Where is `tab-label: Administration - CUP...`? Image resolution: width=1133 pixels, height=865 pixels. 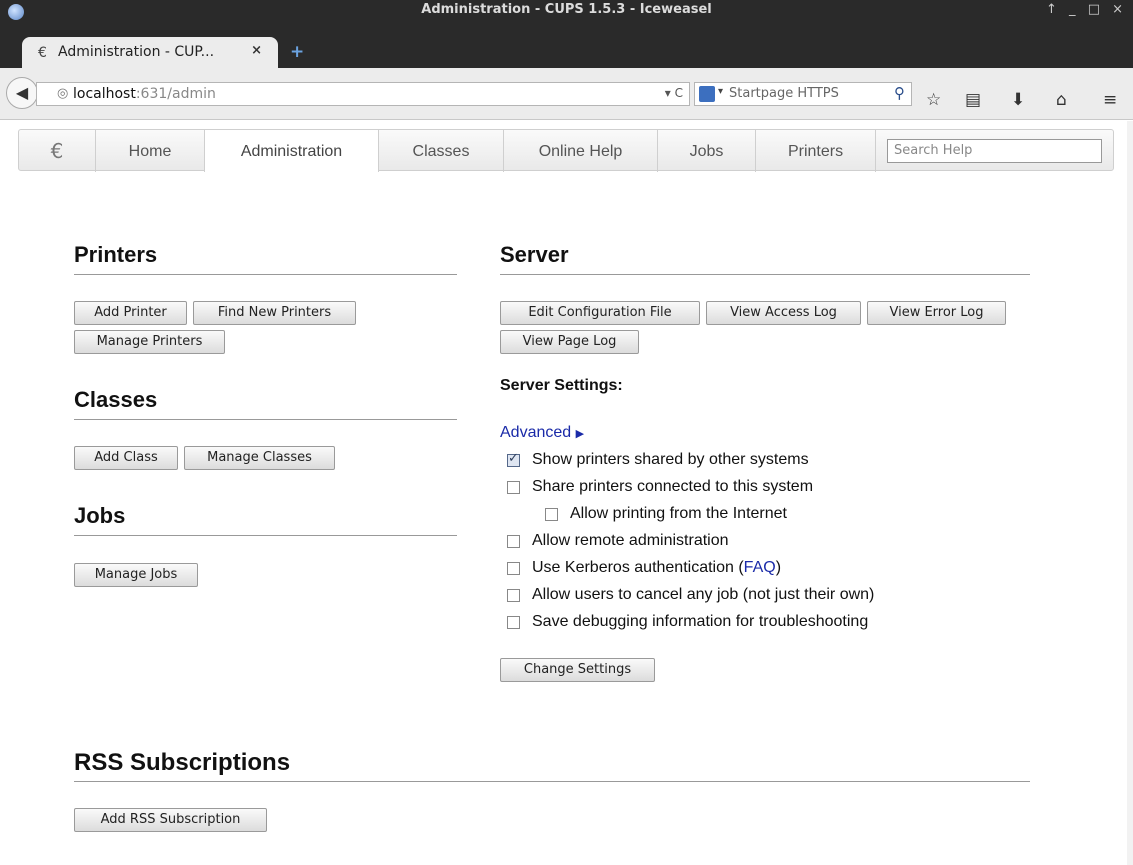 tab-label: Administration - CUP... is located at coordinates (136, 52).